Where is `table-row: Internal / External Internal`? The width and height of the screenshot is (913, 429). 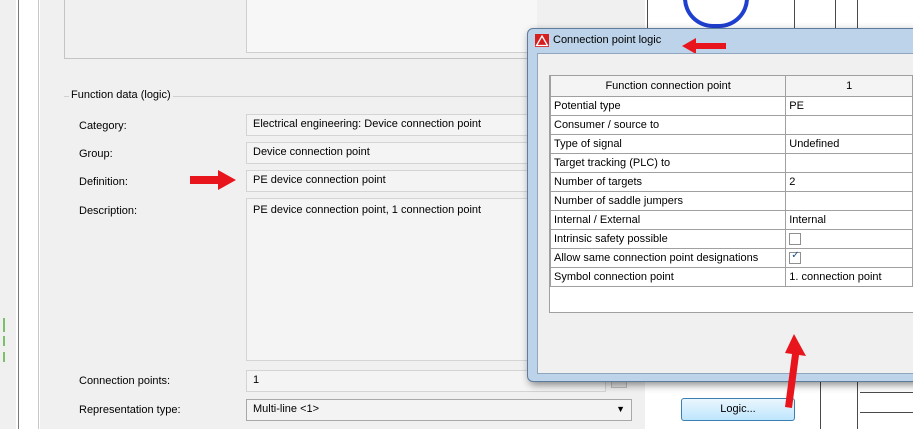 table-row: Internal / External Internal is located at coordinates (731, 220).